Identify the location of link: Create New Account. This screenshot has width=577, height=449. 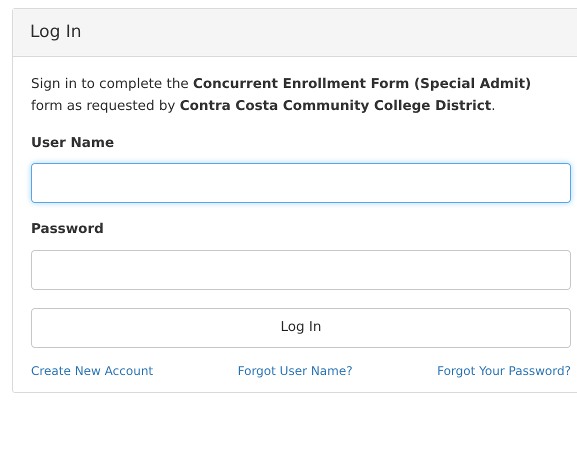
(92, 371).